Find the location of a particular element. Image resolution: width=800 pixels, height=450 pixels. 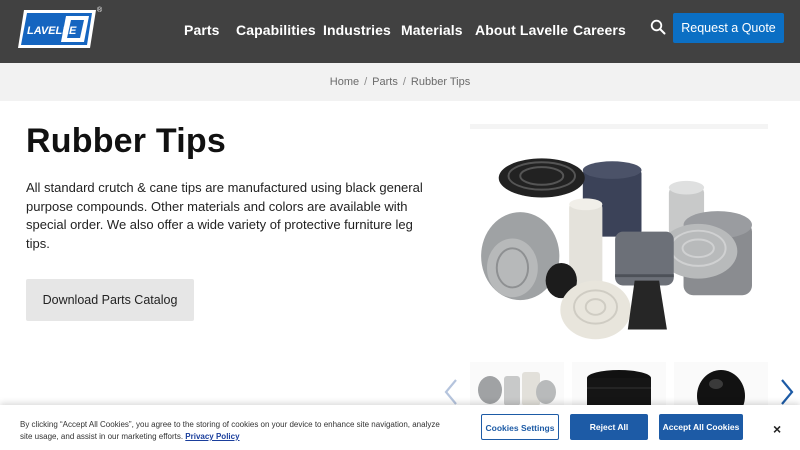

lavelle-logo: LAVELLE is located at coordinates (57, 29).